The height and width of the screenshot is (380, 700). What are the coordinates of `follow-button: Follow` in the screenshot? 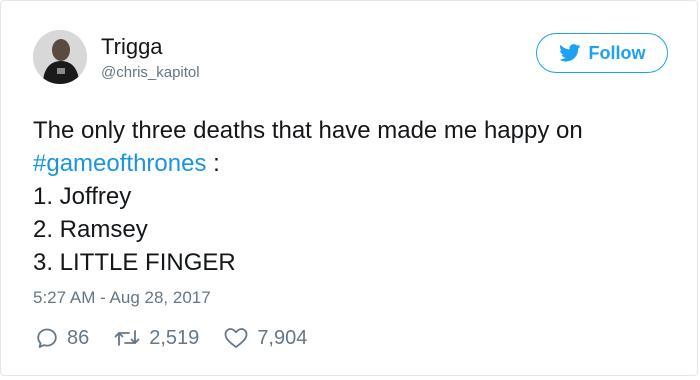 It's located at (602, 53).